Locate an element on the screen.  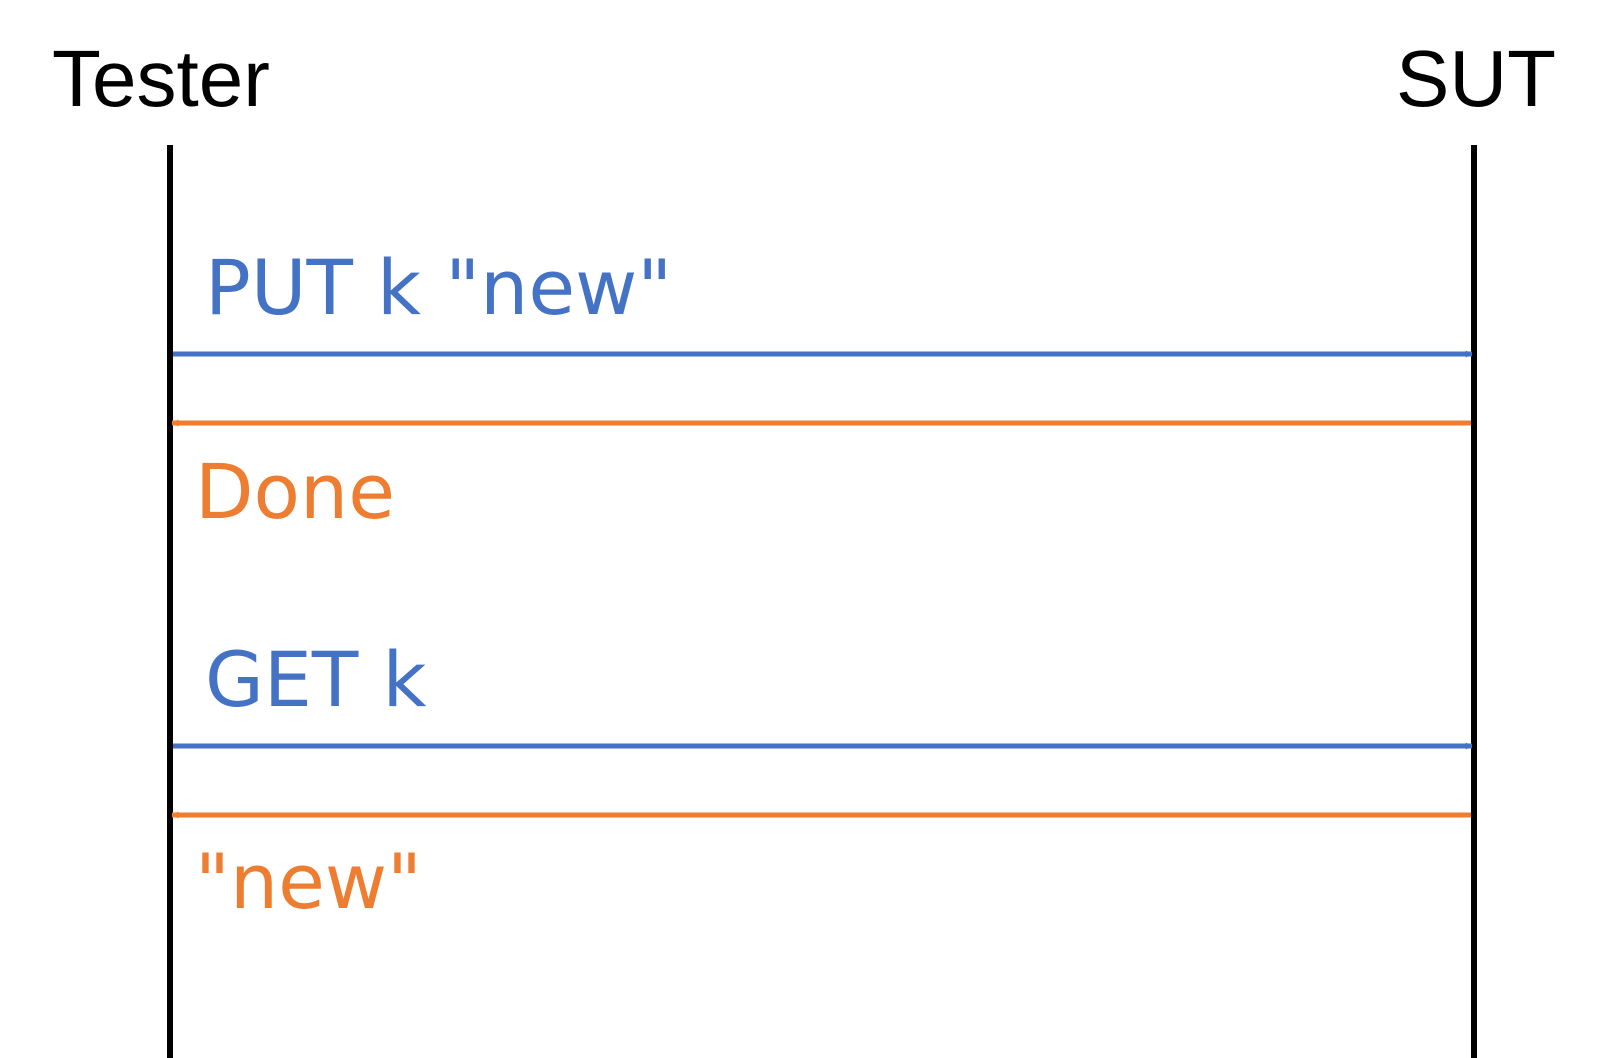
message-label-done: Done is located at coordinates (295, 491).